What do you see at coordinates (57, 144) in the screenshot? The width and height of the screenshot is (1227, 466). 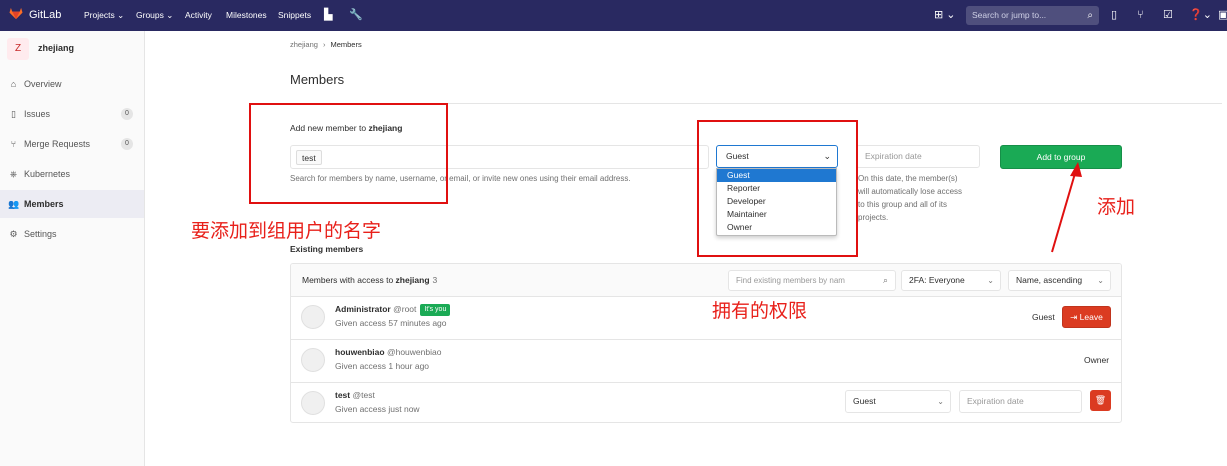 I see `sidebar-item-label: Merge Requests` at bounding box center [57, 144].